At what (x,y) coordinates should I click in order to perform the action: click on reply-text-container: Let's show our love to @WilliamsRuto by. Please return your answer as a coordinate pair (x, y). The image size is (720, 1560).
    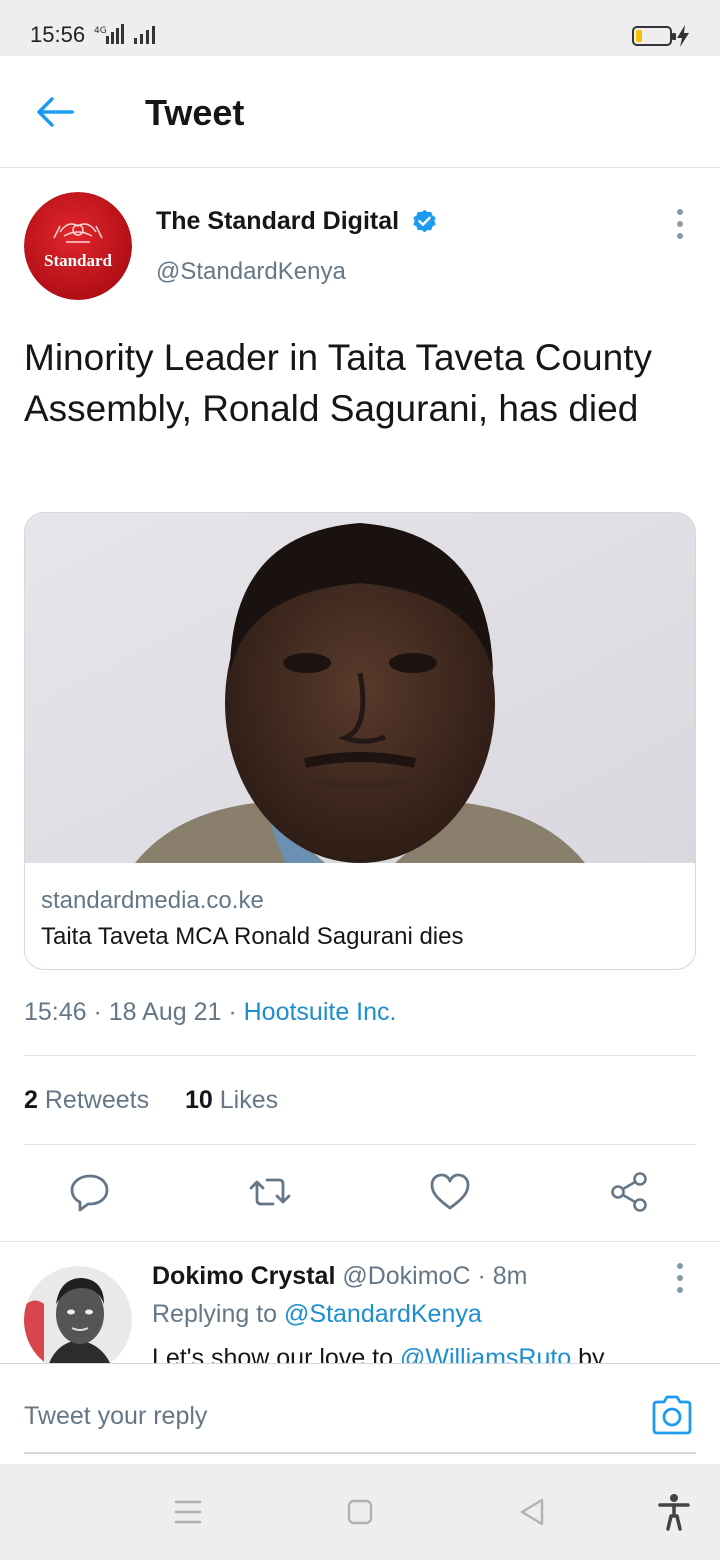
    Looking at the image, I should click on (424, 1351).